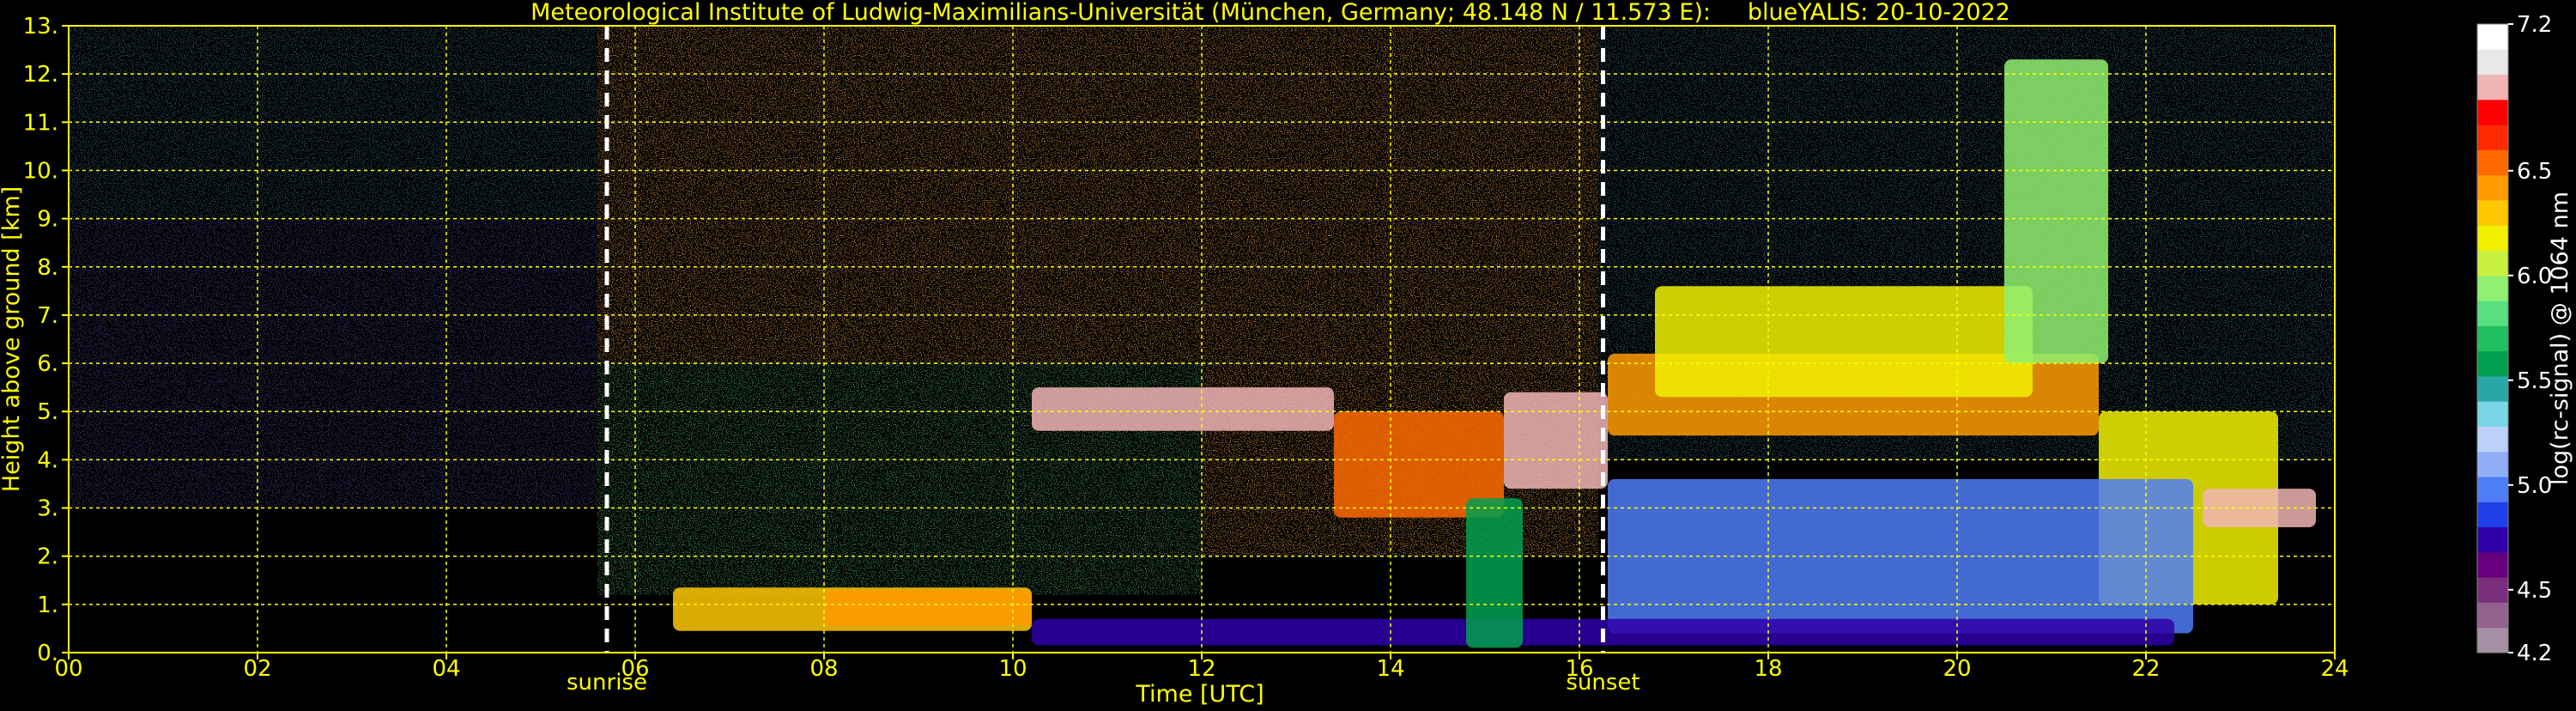 The image size is (2576, 711). Describe the element at coordinates (40, 123) in the screenshot. I see `y-tick-label: 11.` at that location.